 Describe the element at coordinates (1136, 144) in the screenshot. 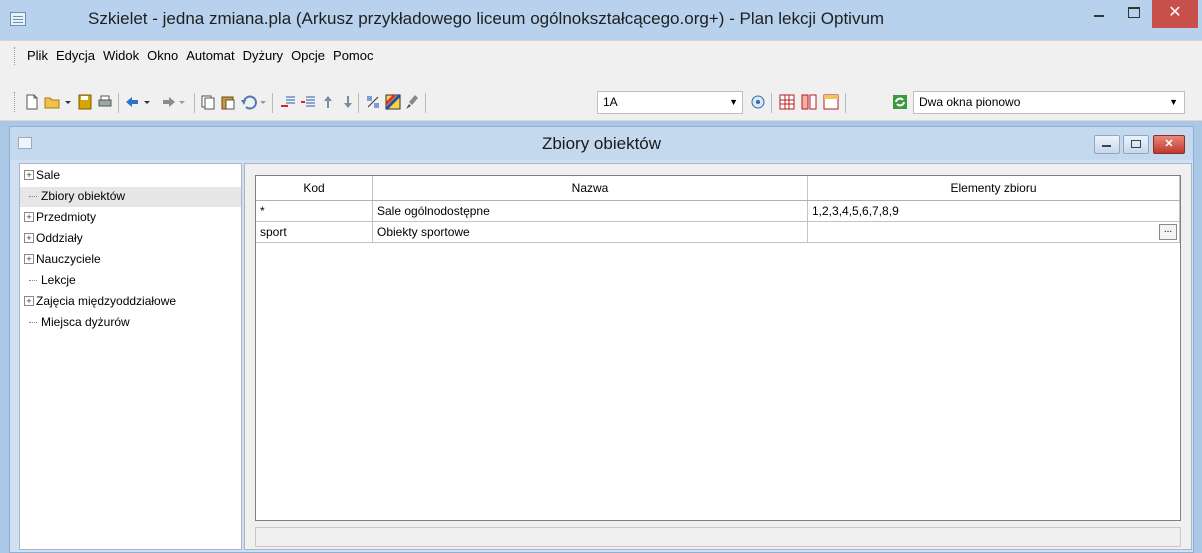

I see `child-maximize-button` at that location.